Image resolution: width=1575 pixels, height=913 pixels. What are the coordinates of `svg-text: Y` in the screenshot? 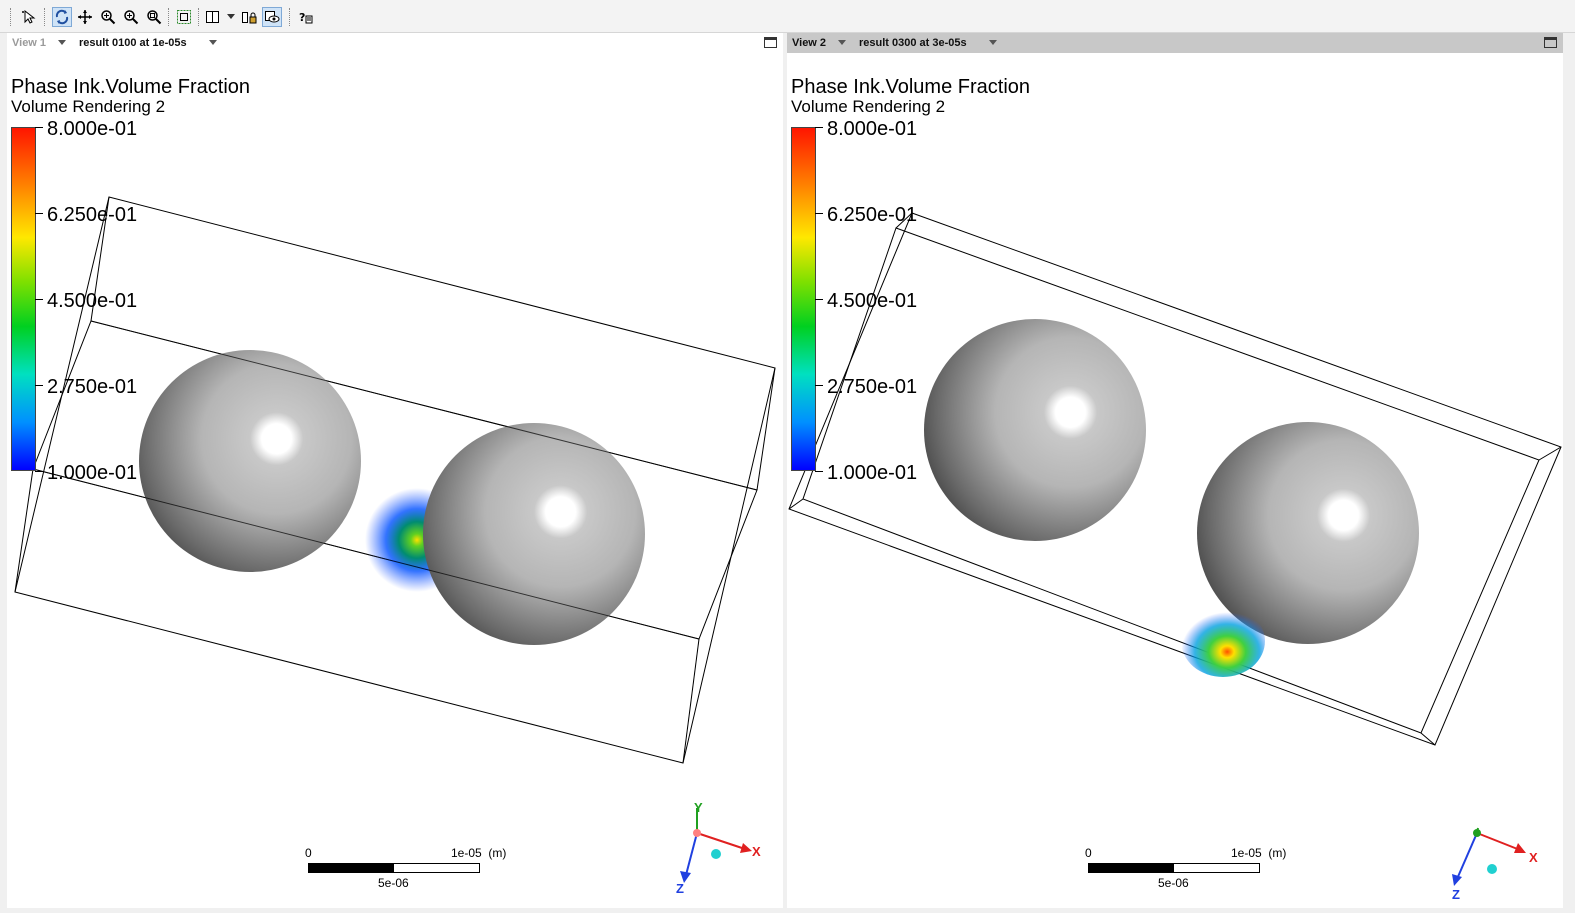 It's located at (698, 807).